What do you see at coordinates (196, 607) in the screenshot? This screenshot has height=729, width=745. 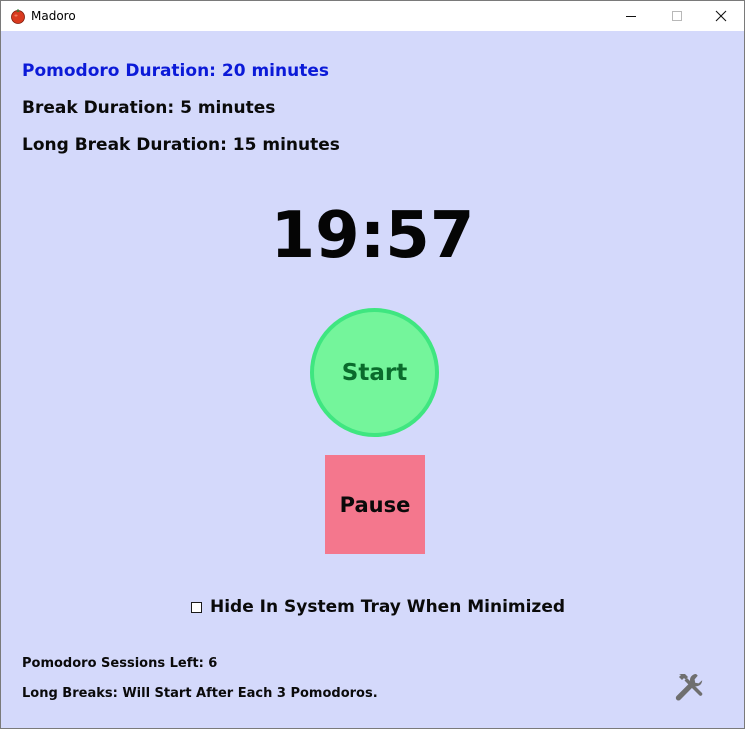 I see `hide-in-tray-checkbox` at bounding box center [196, 607].